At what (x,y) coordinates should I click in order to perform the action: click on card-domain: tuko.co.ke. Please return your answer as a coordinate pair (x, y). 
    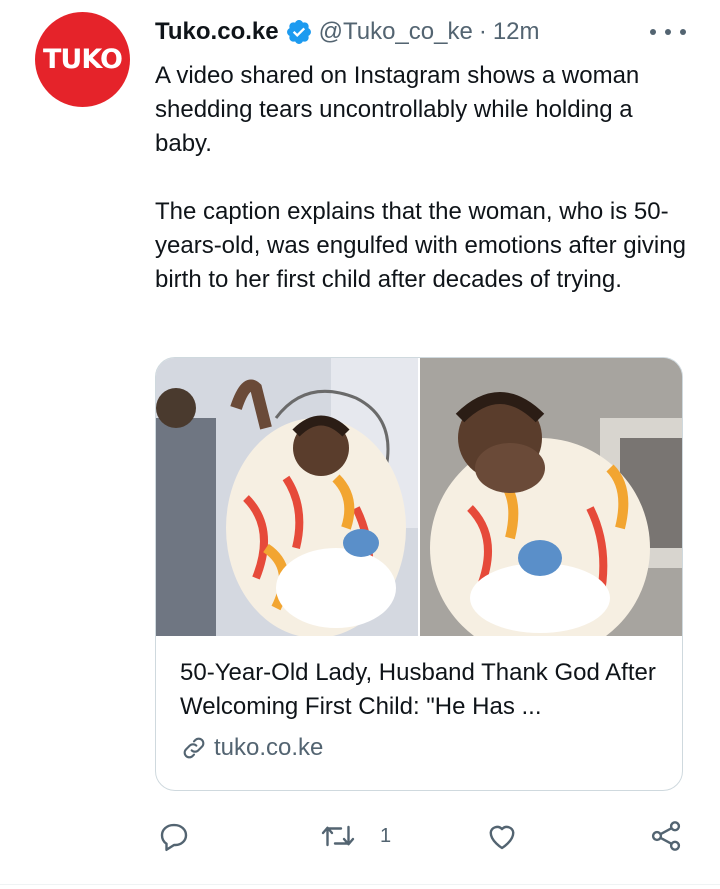
    Looking at the image, I should click on (251, 748).